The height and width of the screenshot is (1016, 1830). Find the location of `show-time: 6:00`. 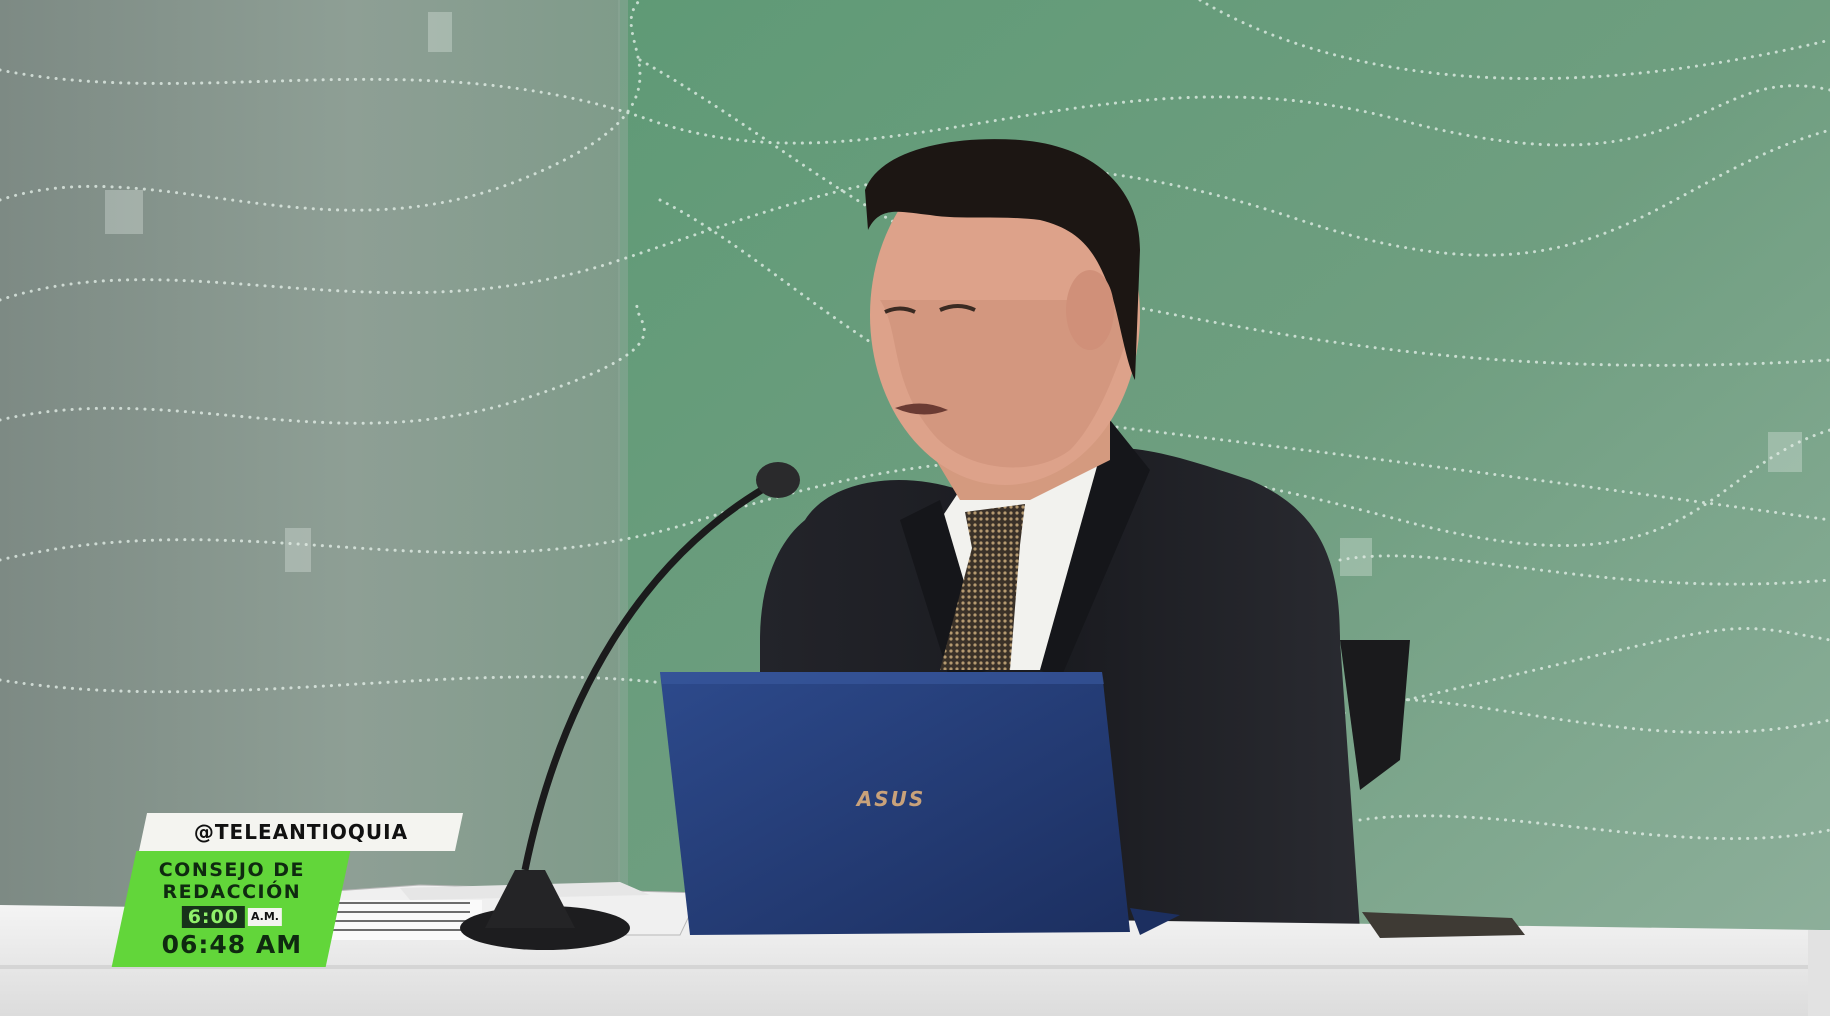

show-time: 6:00 is located at coordinates (213, 917).